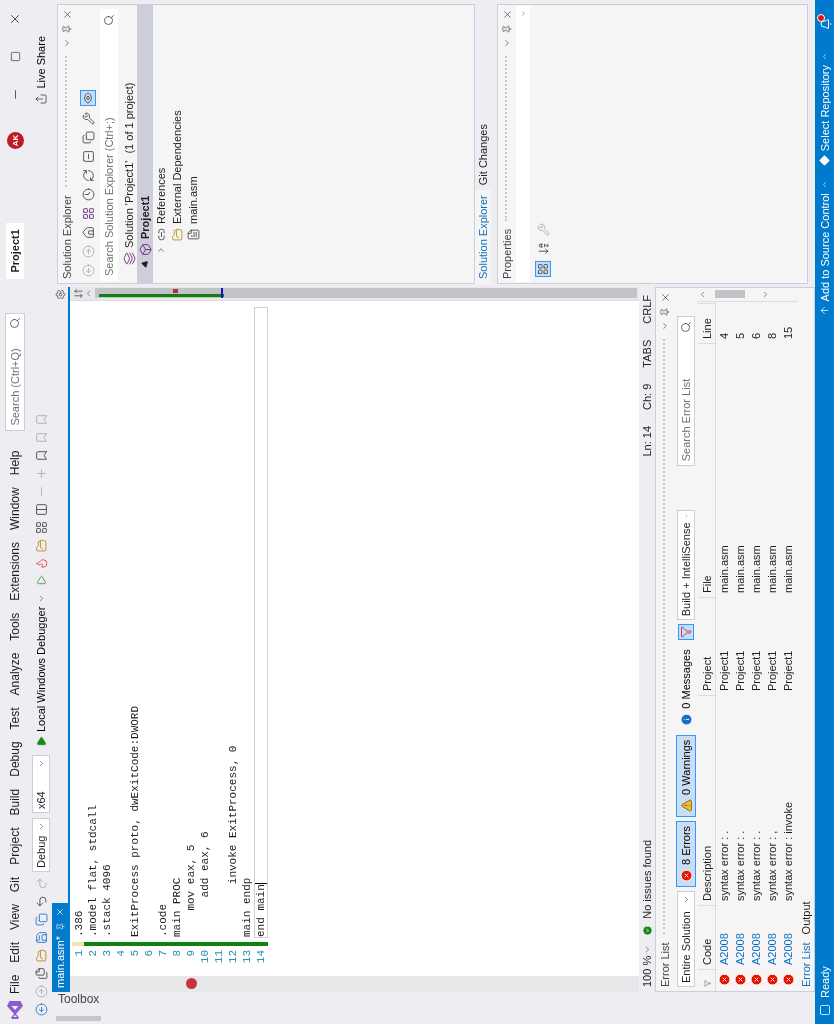 This screenshot has height=1024, width=834. Describe the element at coordinates (191, 984) in the screenshot. I see `breakpoint-dot` at that location.